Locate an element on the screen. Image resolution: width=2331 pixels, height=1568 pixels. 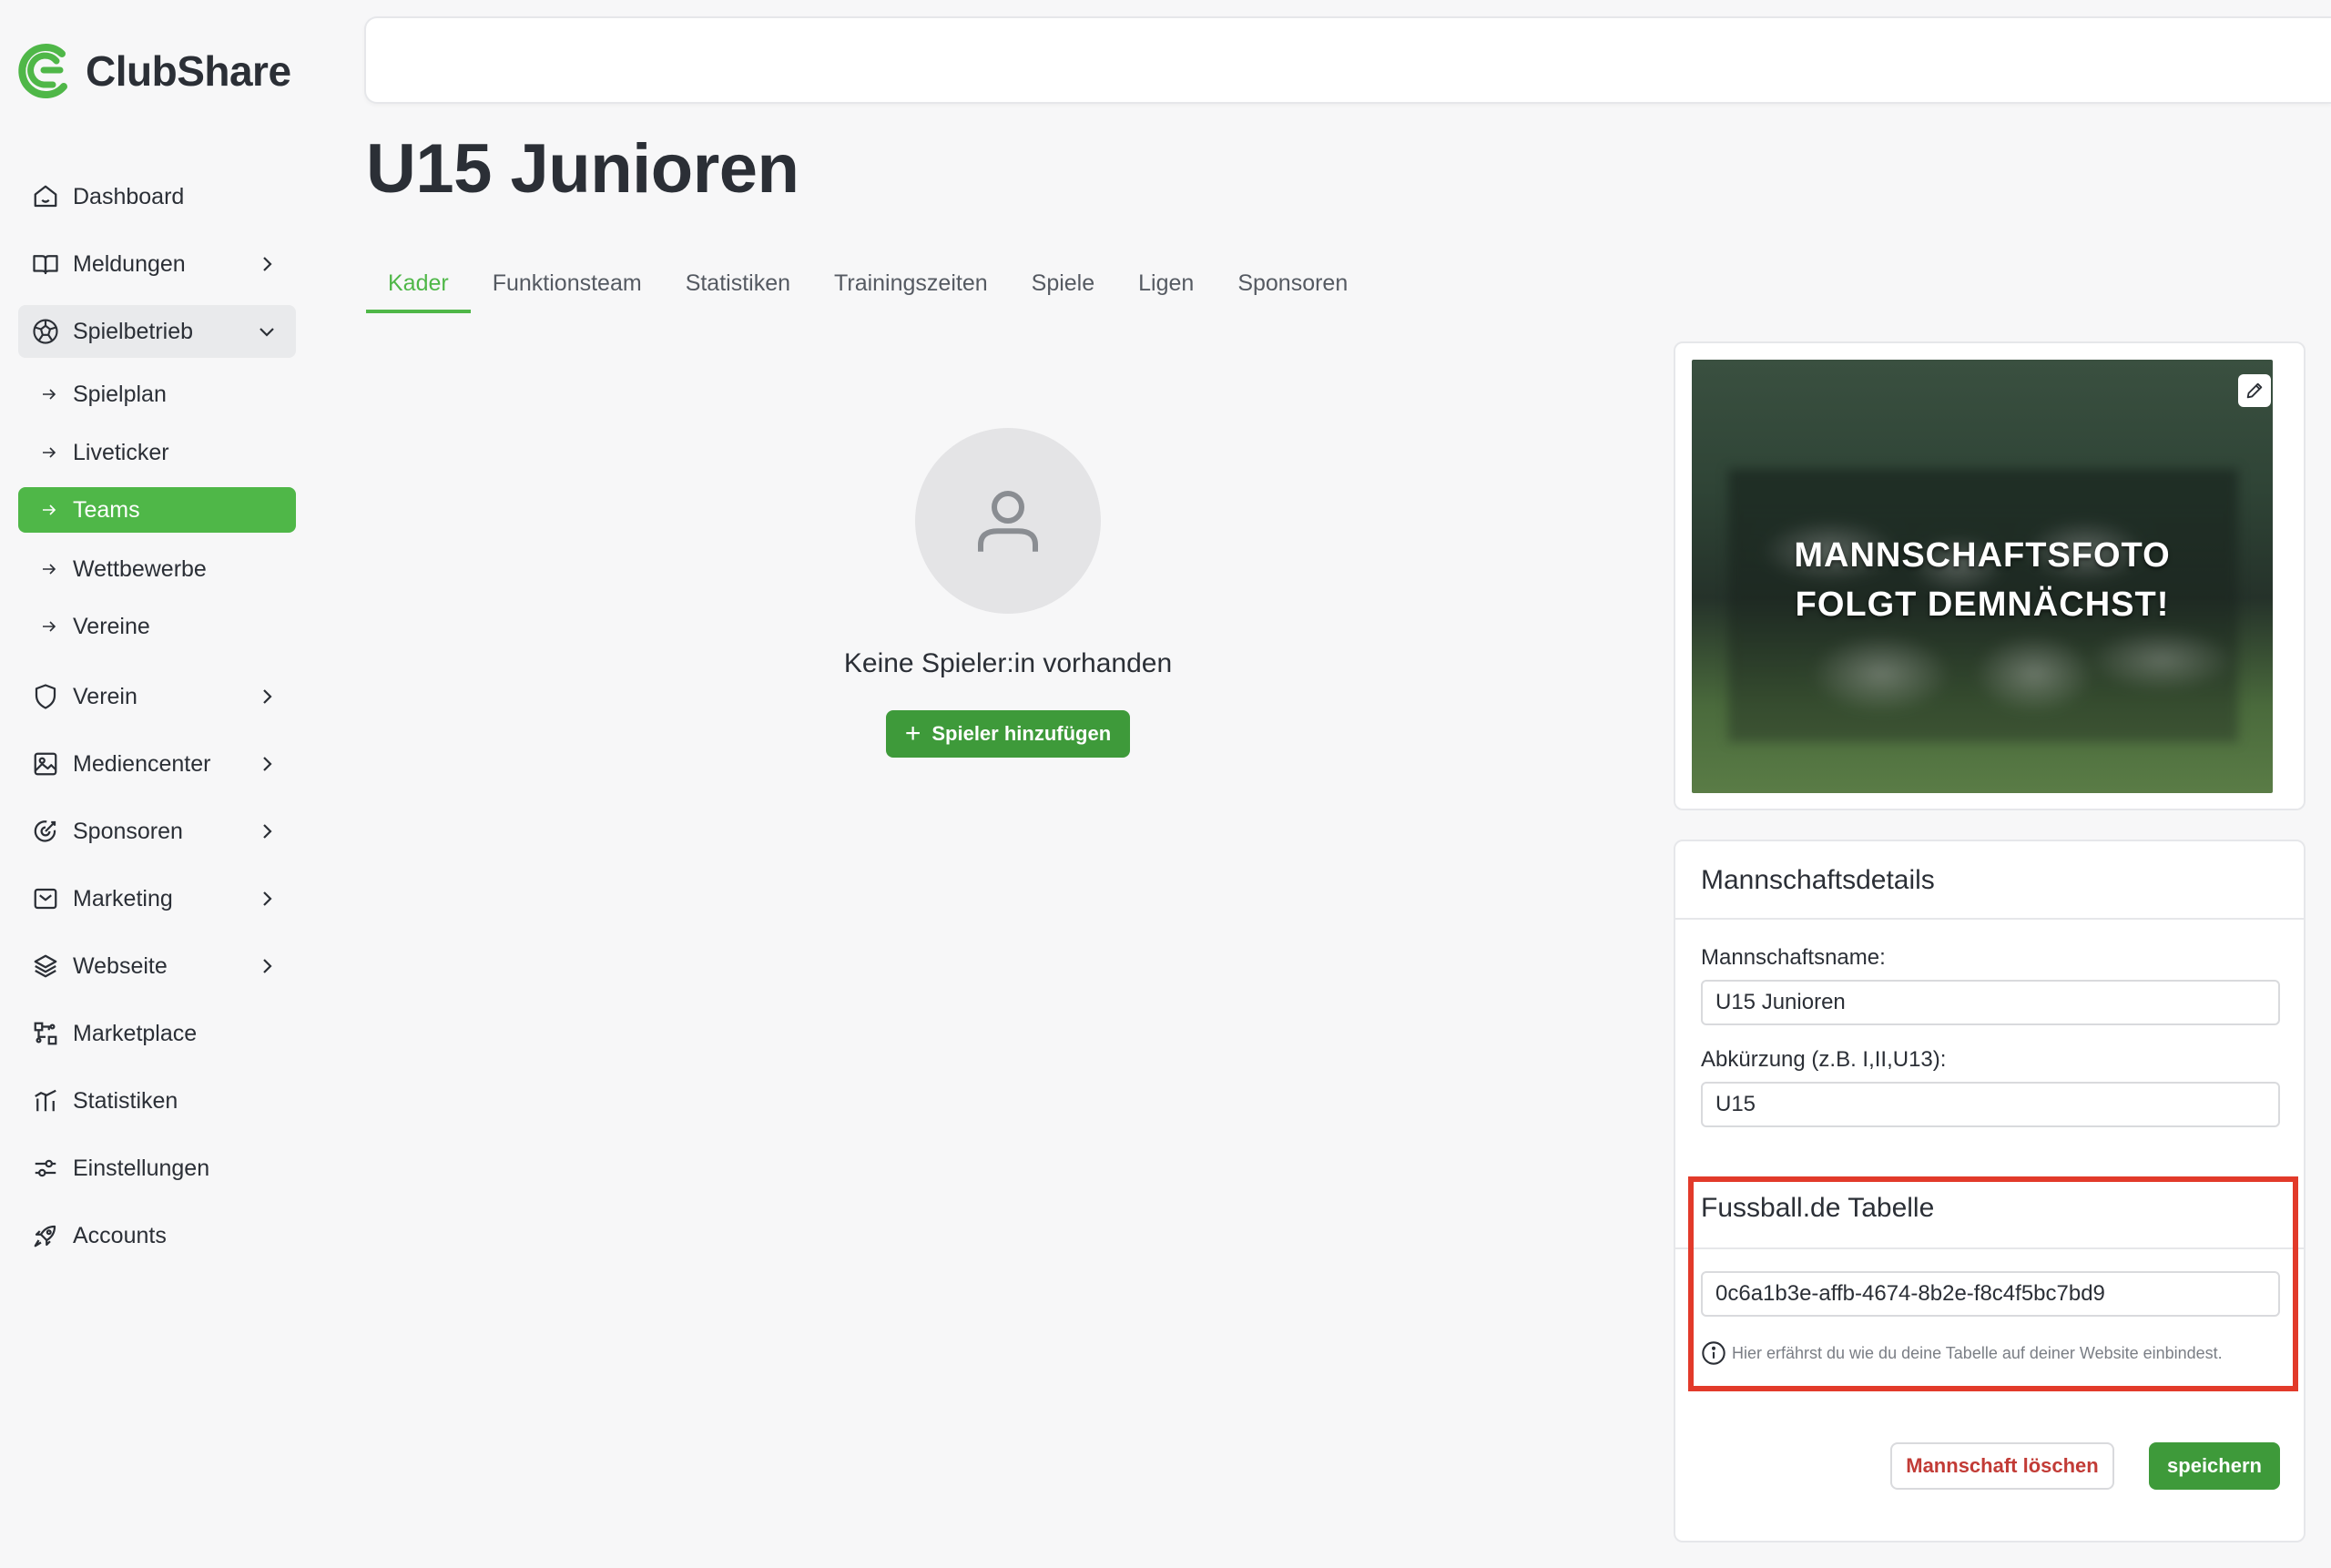
tab-ligen: Ligen is located at coordinates (1166, 287).